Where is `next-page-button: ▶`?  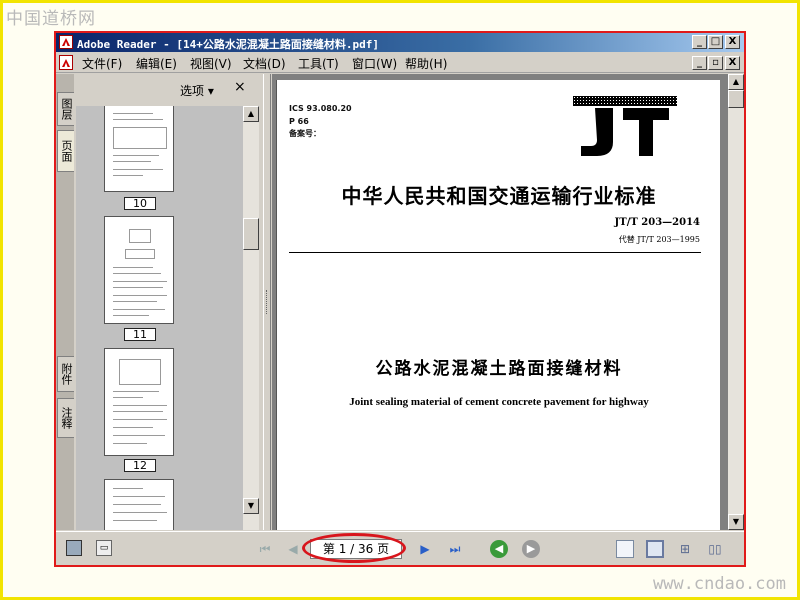 next-page-button: ▶ is located at coordinates (425, 549).